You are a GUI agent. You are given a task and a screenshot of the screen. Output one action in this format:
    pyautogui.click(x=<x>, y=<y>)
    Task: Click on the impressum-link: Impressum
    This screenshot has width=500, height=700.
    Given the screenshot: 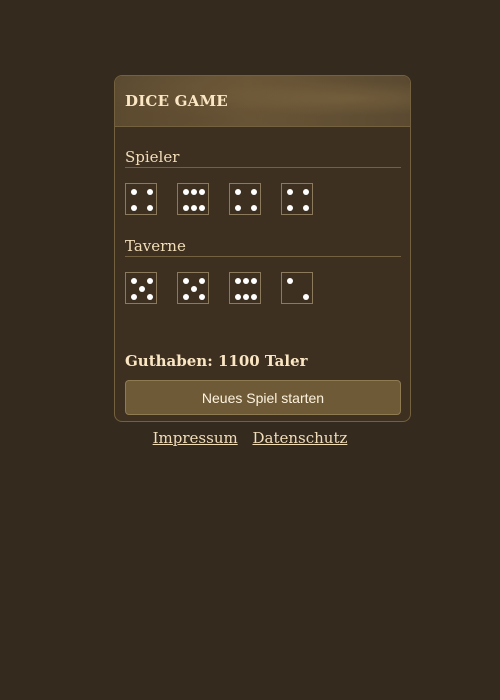 What is the action you would take?
    pyautogui.click(x=195, y=438)
    